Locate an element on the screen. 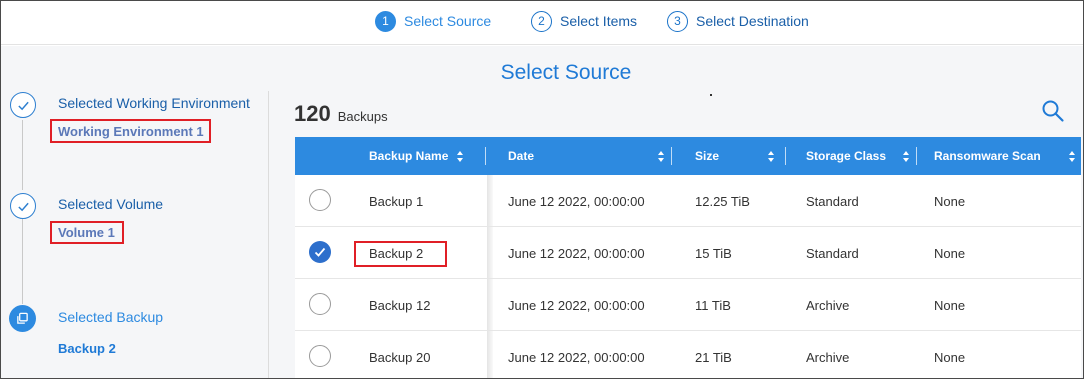  selected-backup-value: Backup 2 is located at coordinates (87, 348).